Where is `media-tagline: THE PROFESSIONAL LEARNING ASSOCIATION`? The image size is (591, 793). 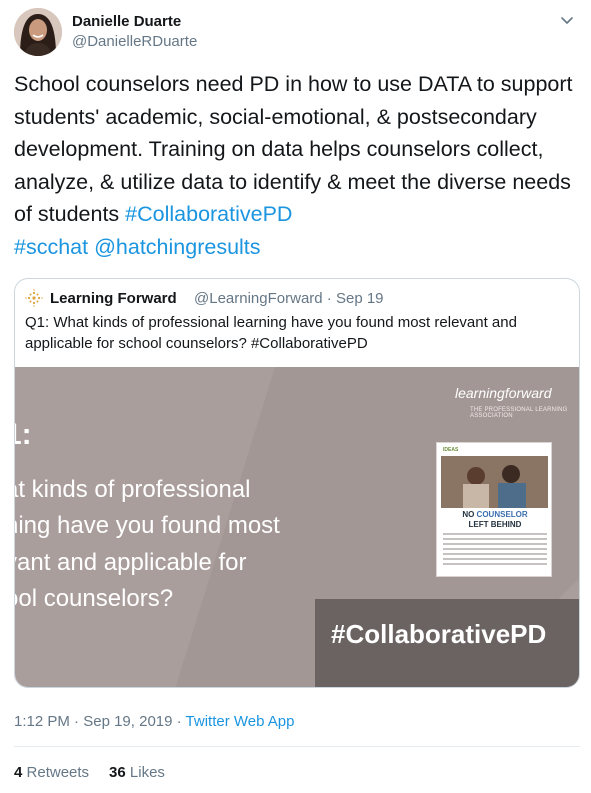
media-tagline: THE PROFESSIONAL LEARNING ASSOCIATION is located at coordinates (519, 413).